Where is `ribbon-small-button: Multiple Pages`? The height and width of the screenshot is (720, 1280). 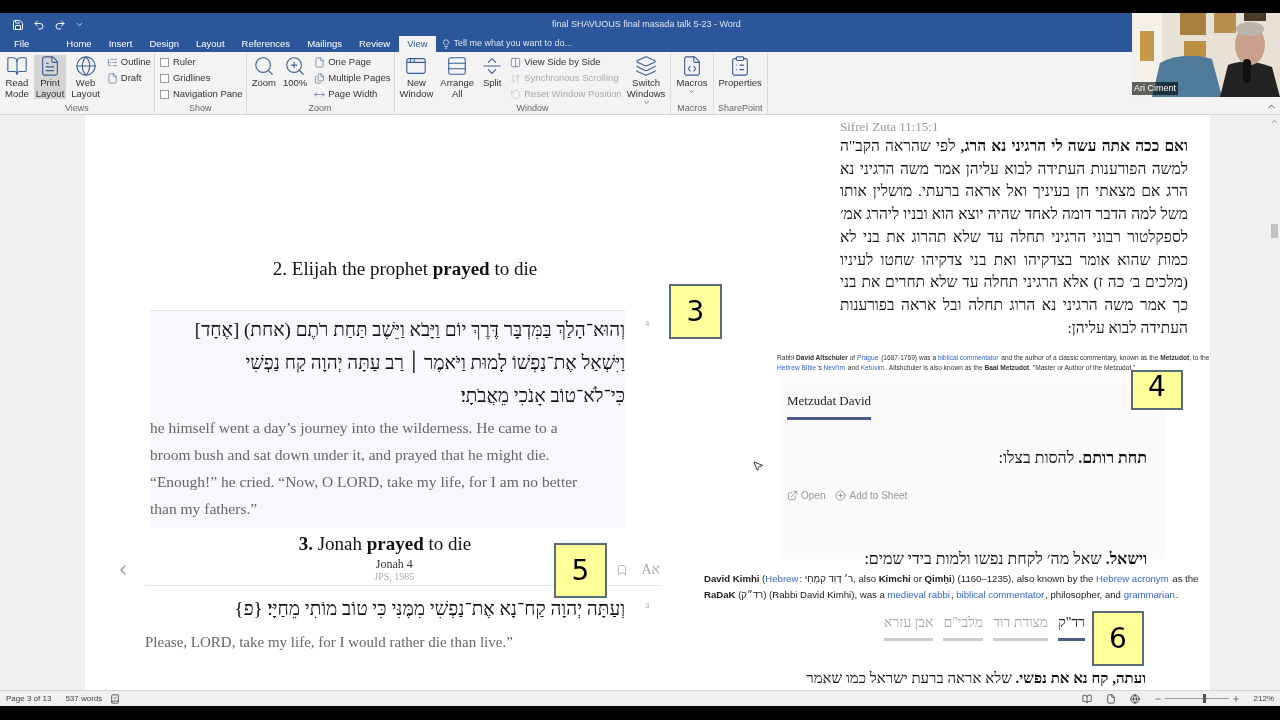
ribbon-small-button: Multiple Pages is located at coordinates (352, 78).